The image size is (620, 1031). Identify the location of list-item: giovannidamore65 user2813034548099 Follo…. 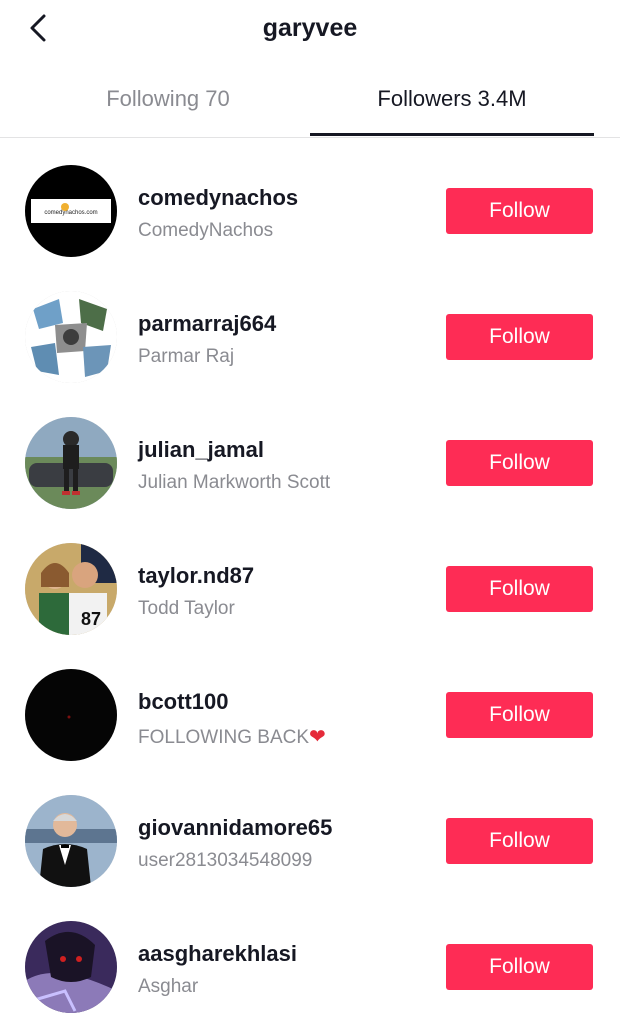
(310, 833).